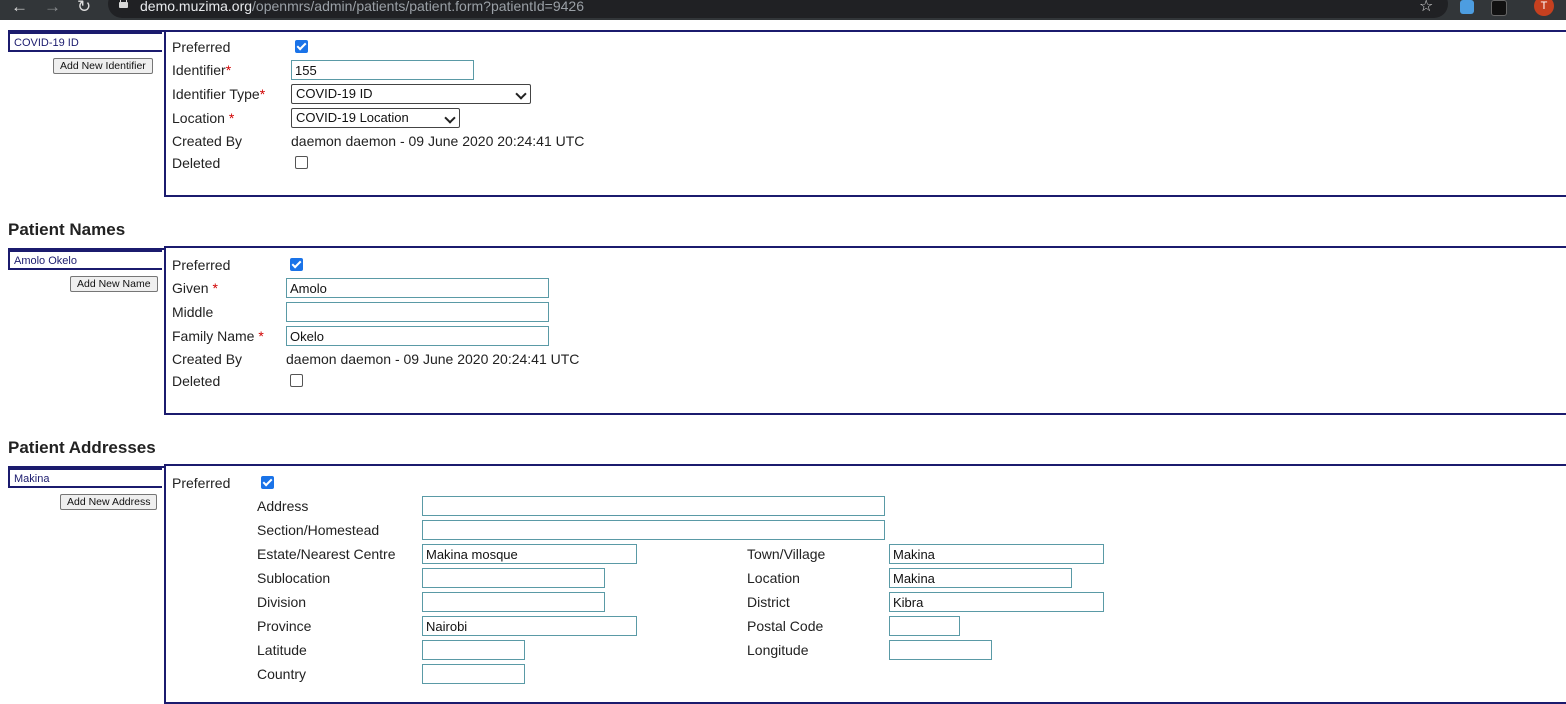  I want to click on identifier-location-select: COVID-19 Location, so click(375, 118).